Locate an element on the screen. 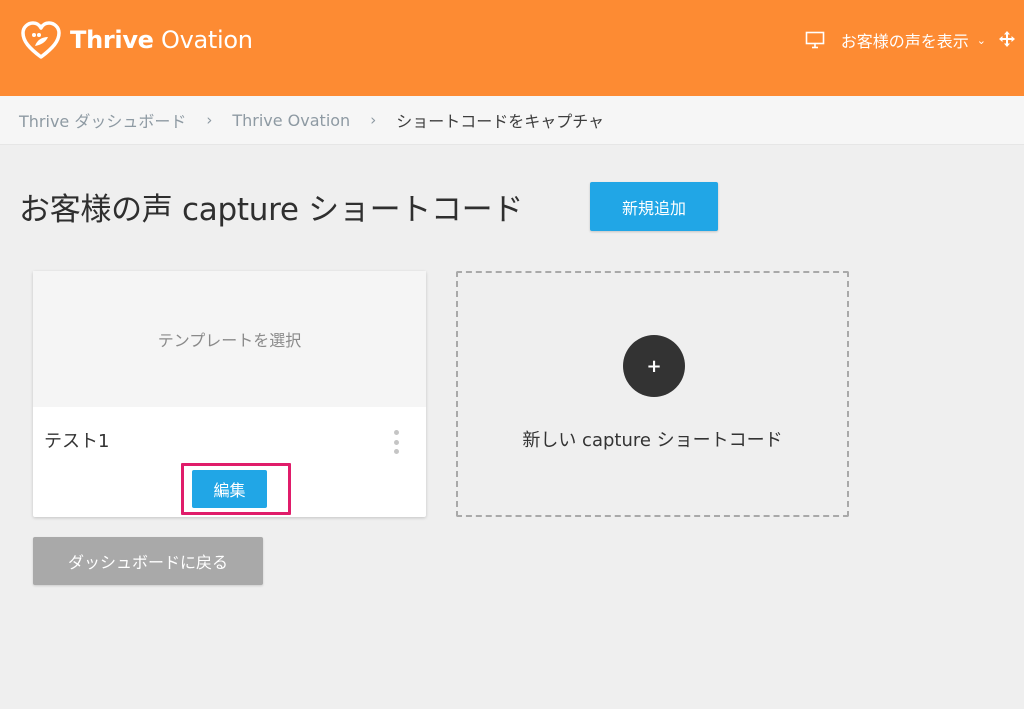 Image resolution: width=1024 pixels, height=709 pixels. page-title: お客様の声 capture ショートコード is located at coordinates (271, 210).